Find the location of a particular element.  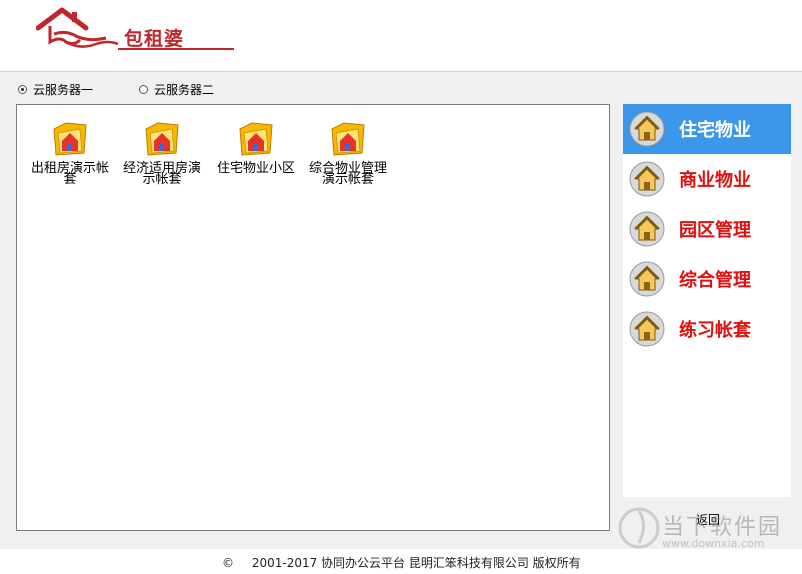

sidebar-item-commercial: 商业物业 is located at coordinates (707, 179).